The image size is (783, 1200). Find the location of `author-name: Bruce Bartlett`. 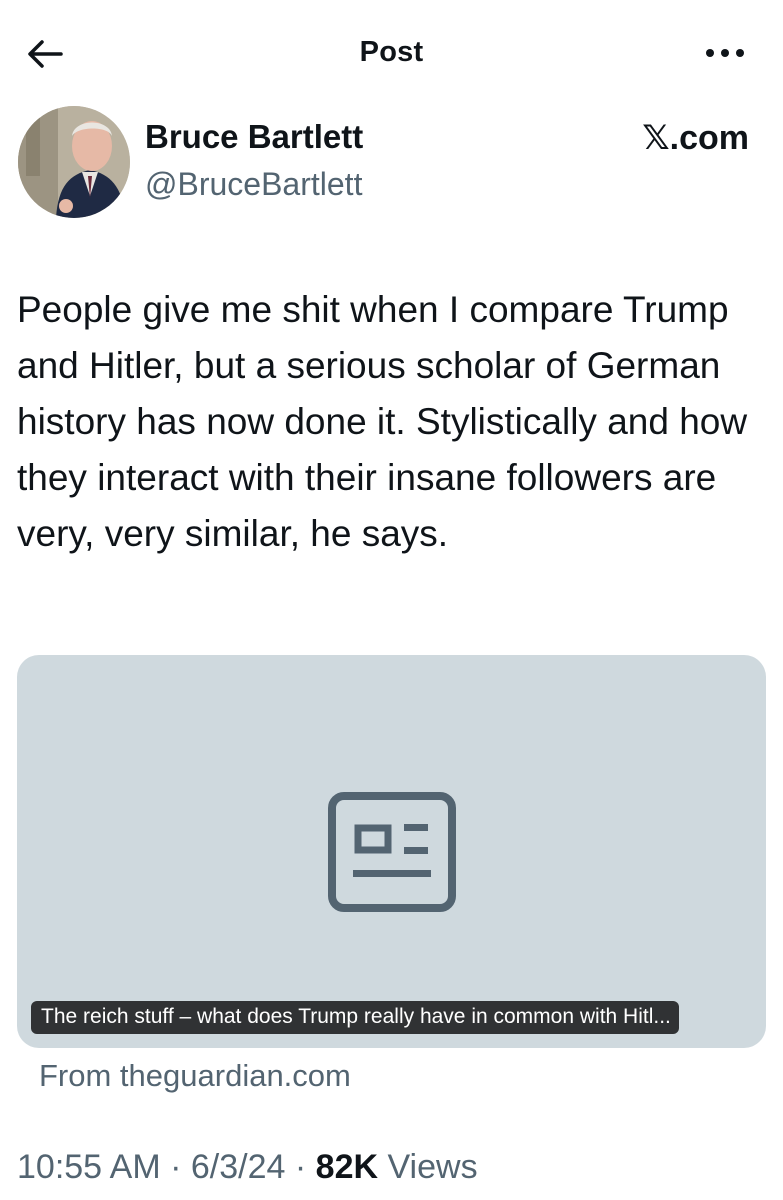

author-name: Bruce Bartlett is located at coordinates (254, 137).